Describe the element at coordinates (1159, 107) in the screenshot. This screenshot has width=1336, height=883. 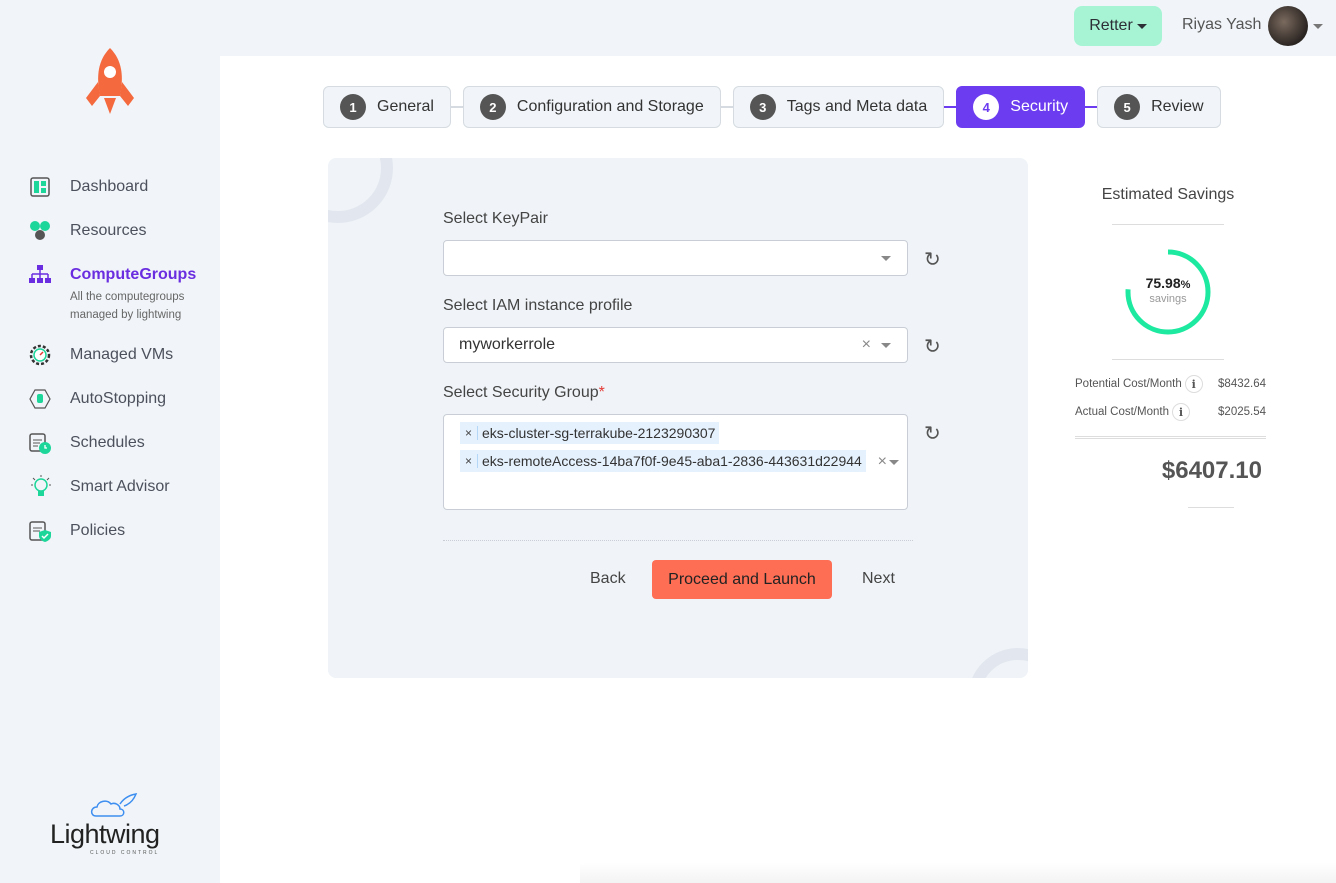
I see `step-review: 5 Review` at that location.